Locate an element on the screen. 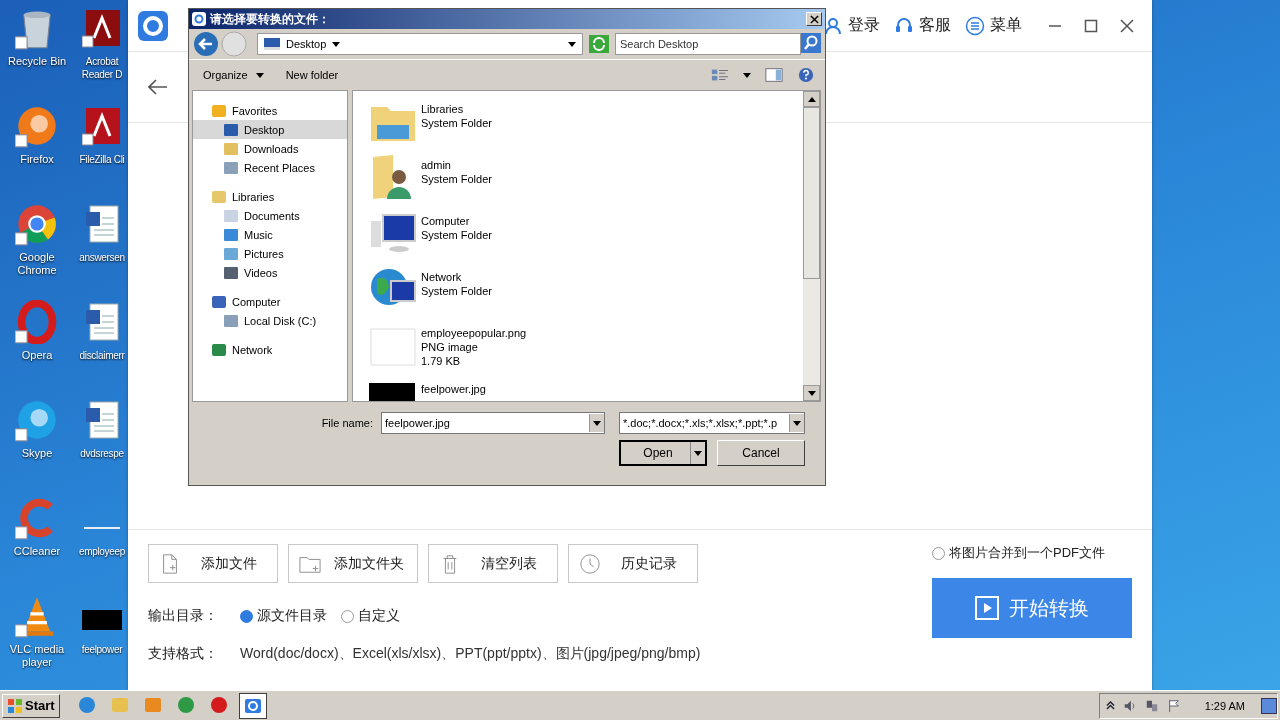  search-field: Search Desktop is located at coordinates (708, 44).